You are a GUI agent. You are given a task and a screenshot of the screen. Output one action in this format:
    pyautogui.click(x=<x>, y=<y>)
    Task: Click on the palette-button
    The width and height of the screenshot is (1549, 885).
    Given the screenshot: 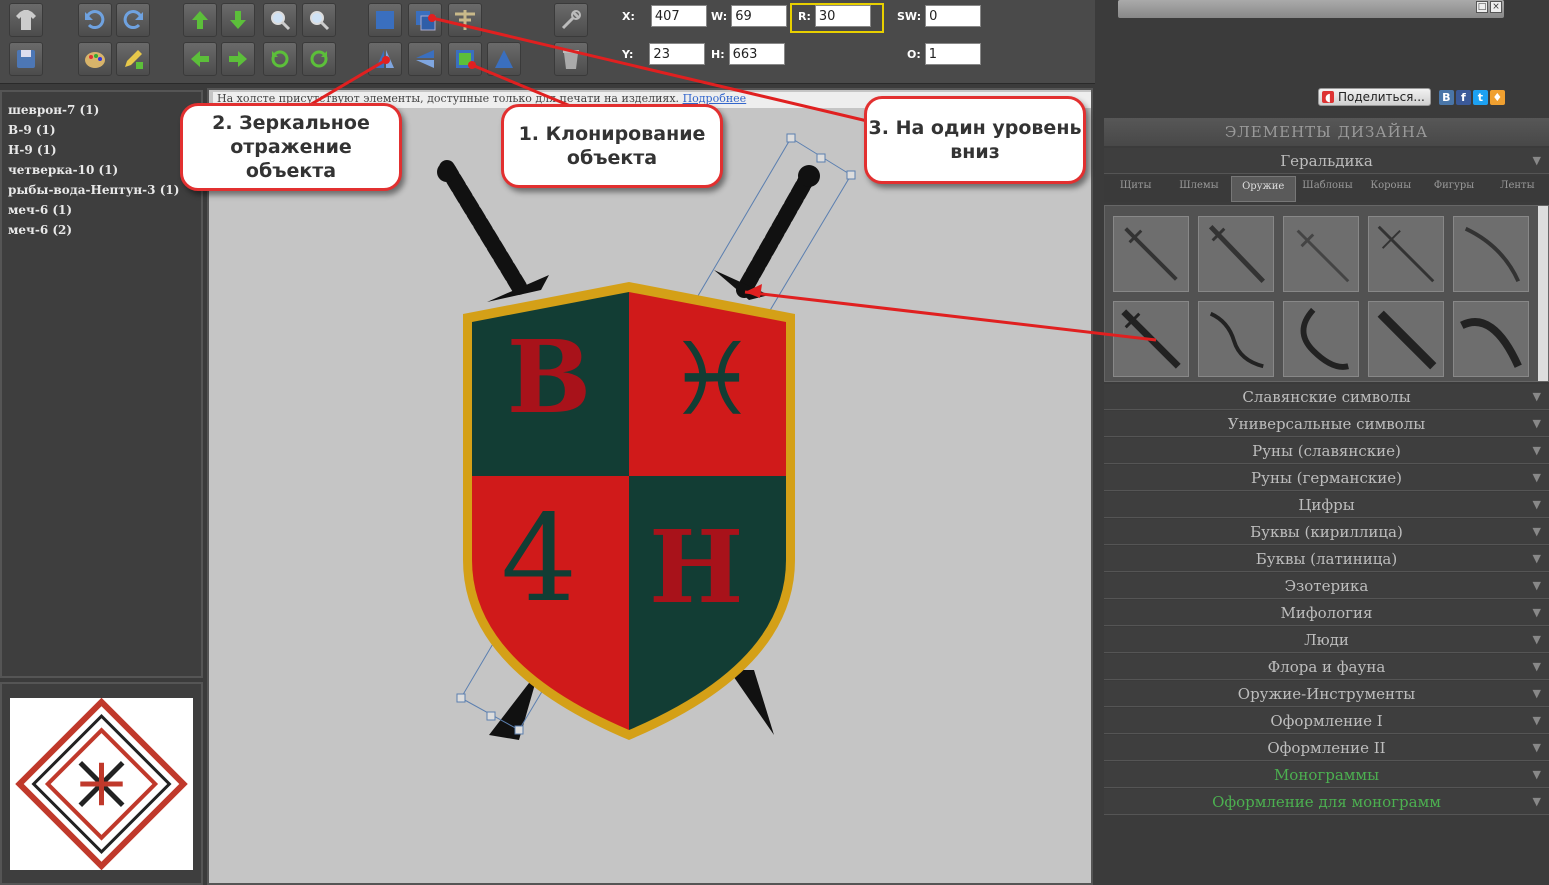 What is the action you would take?
    pyautogui.click(x=95, y=59)
    